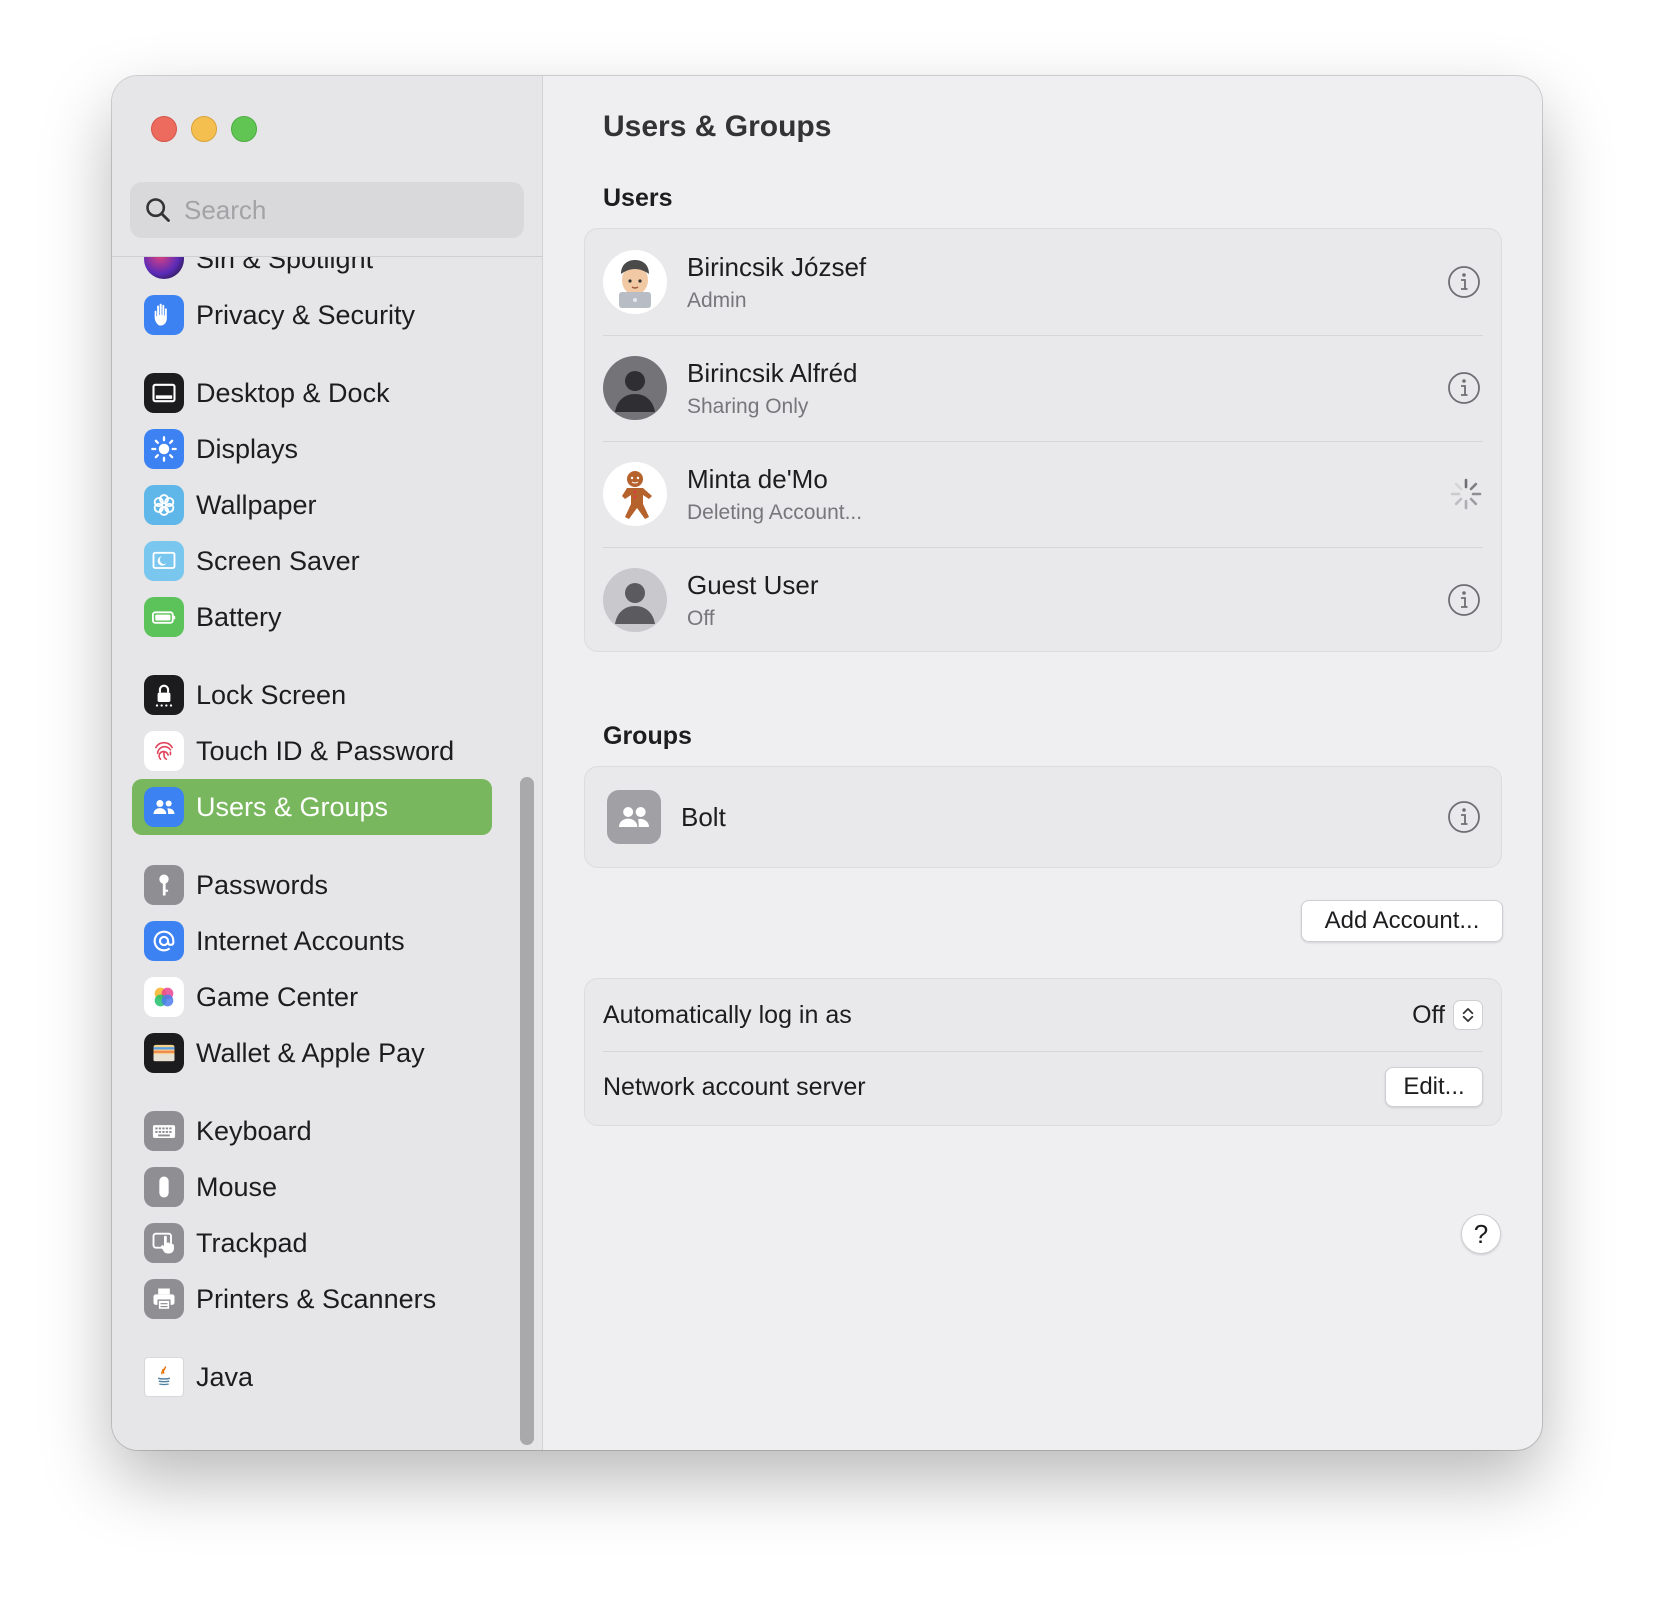  I want to click on search-icon, so click(158, 210).